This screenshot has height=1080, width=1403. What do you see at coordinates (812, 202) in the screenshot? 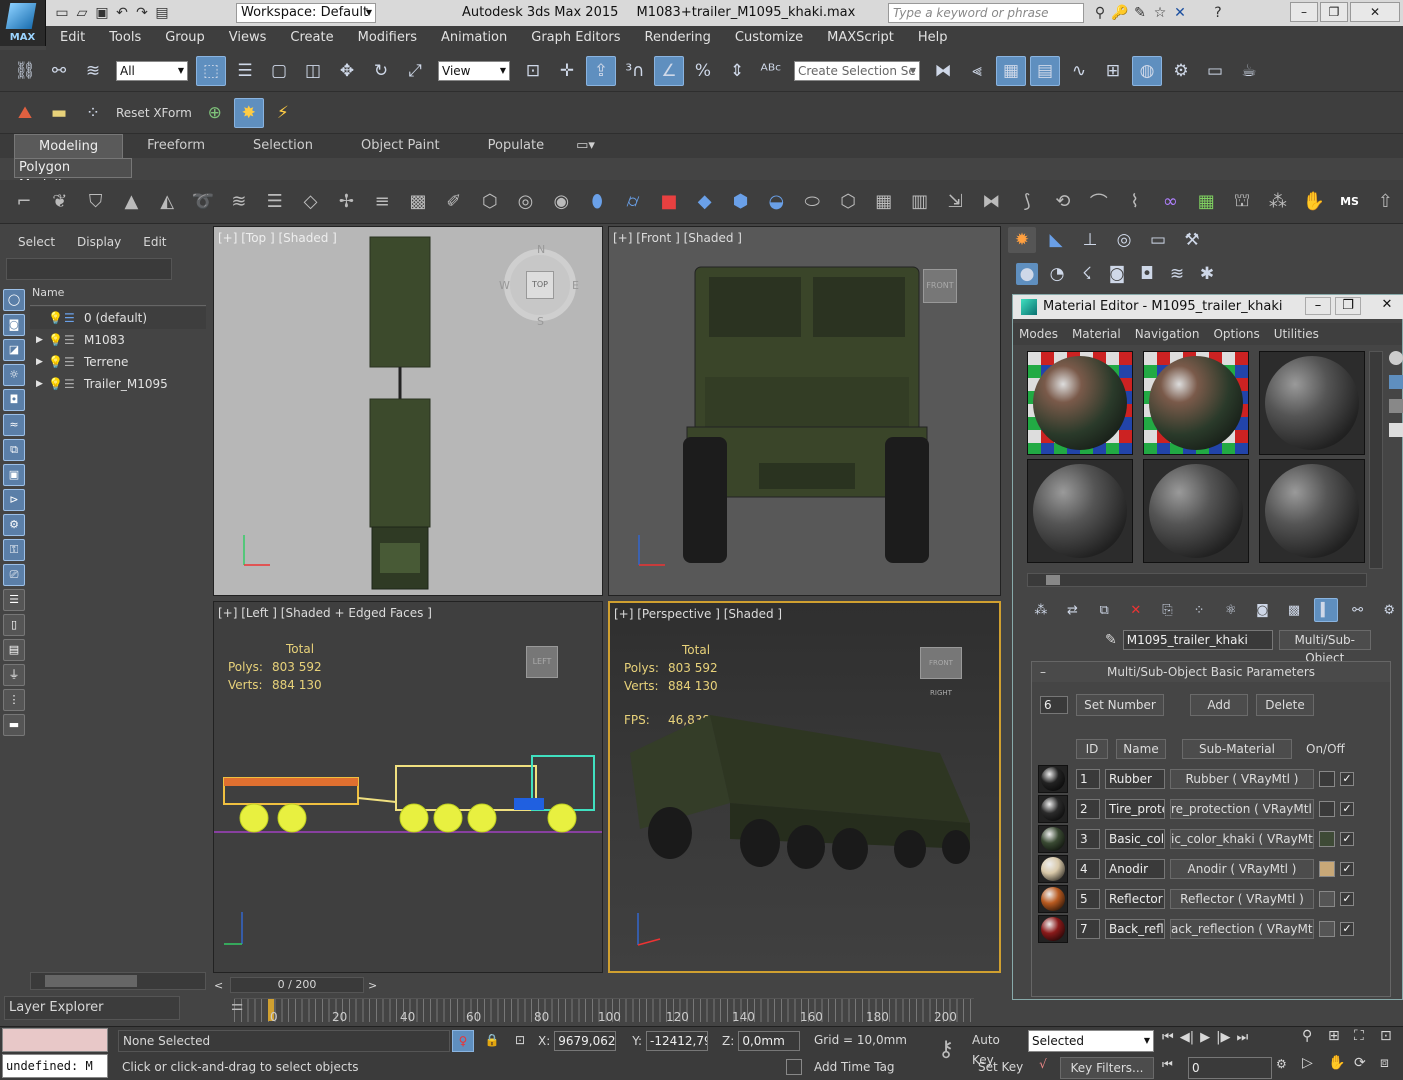
I see `disc-icon: ⬭` at bounding box center [812, 202].